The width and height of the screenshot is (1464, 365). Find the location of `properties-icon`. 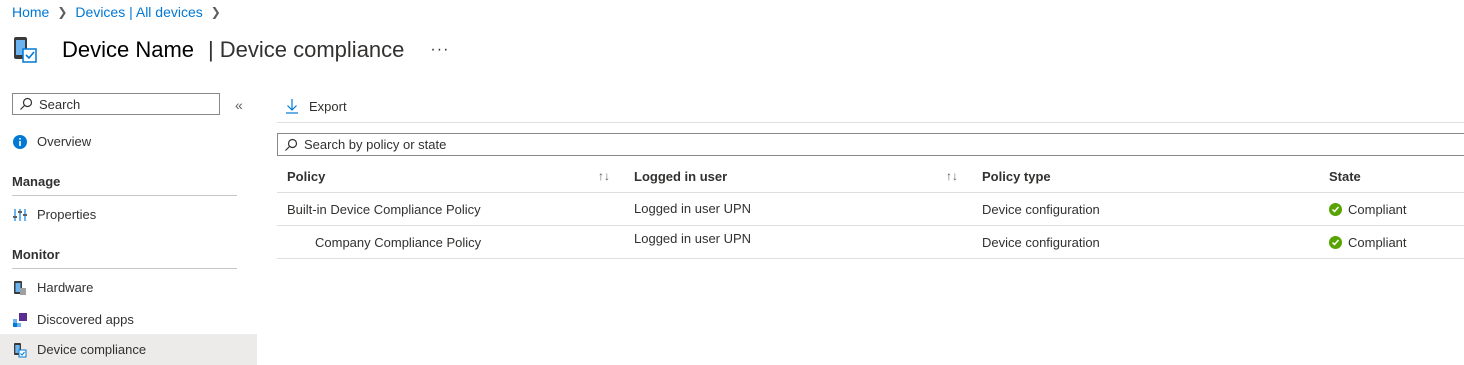

properties-icon is located at coordinates (20, 215).